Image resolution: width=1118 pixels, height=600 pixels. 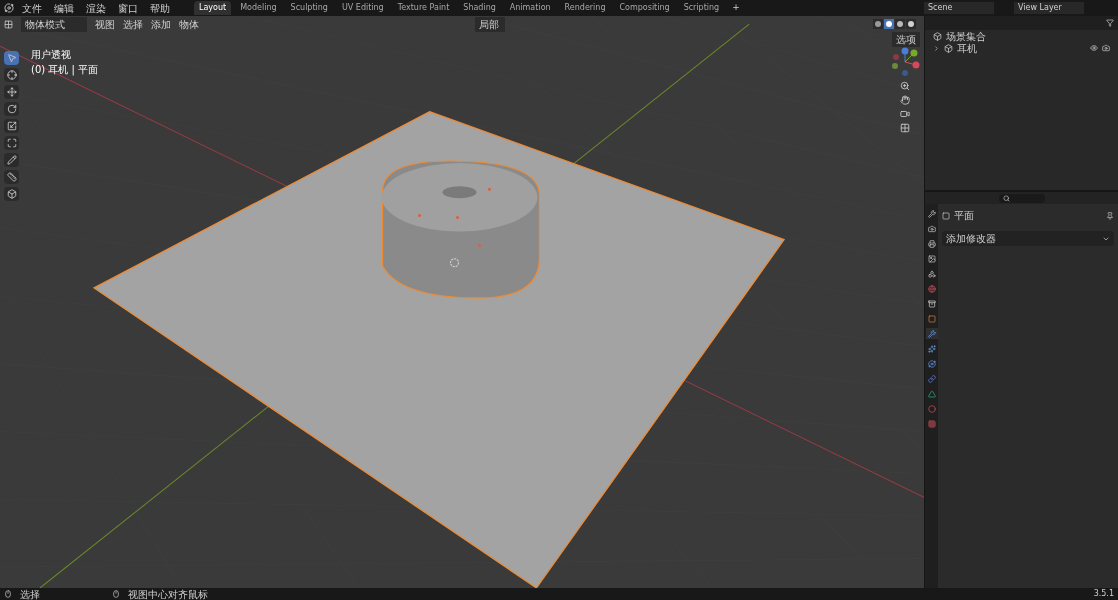 I want to click on workspace-tab: Compositing, so click(x=644, y=8).